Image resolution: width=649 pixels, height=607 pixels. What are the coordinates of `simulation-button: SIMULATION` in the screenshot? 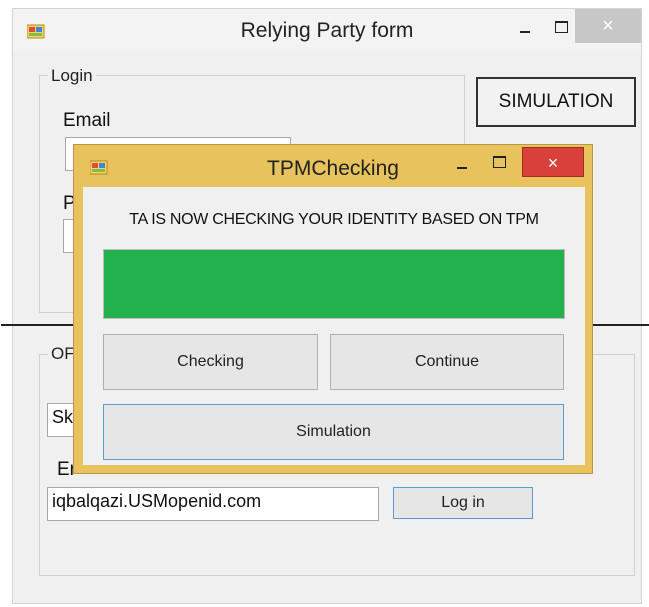 It's located at (556, 102).